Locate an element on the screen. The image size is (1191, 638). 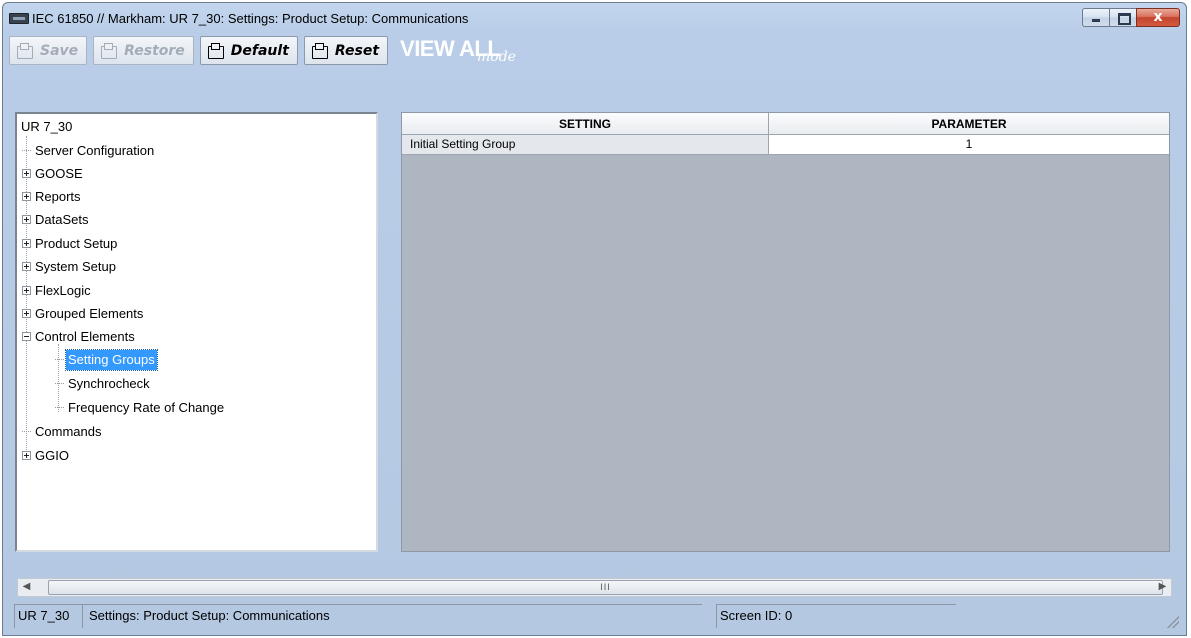
column-header-parameter: PARAMETER is located at coordinates (969, 124).